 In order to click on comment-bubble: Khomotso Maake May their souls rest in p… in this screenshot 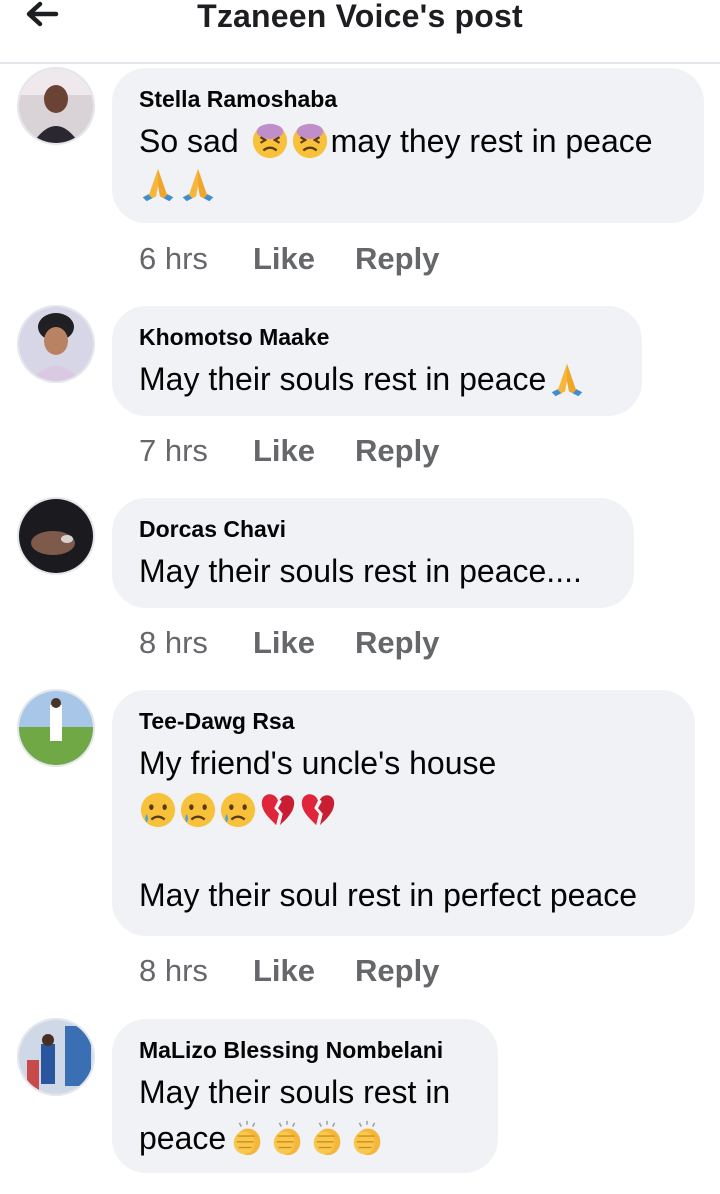, I will do `click(377, 361)`.